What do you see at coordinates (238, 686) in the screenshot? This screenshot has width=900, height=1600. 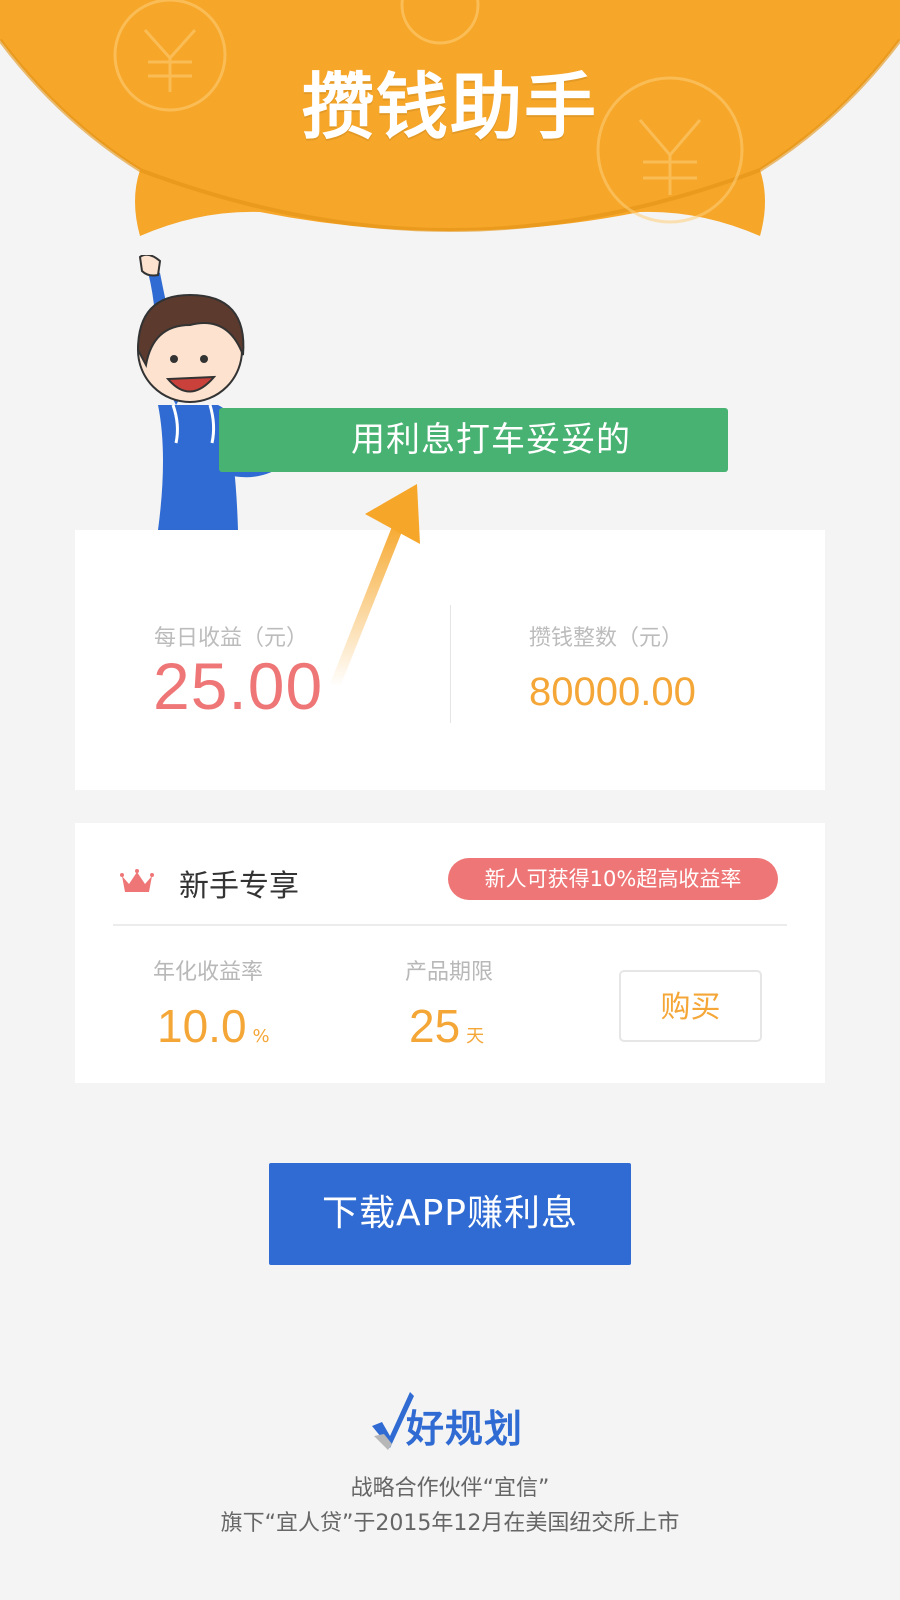 I see `daily-earnings-value: 25.00` at bounding box center [238, 686].